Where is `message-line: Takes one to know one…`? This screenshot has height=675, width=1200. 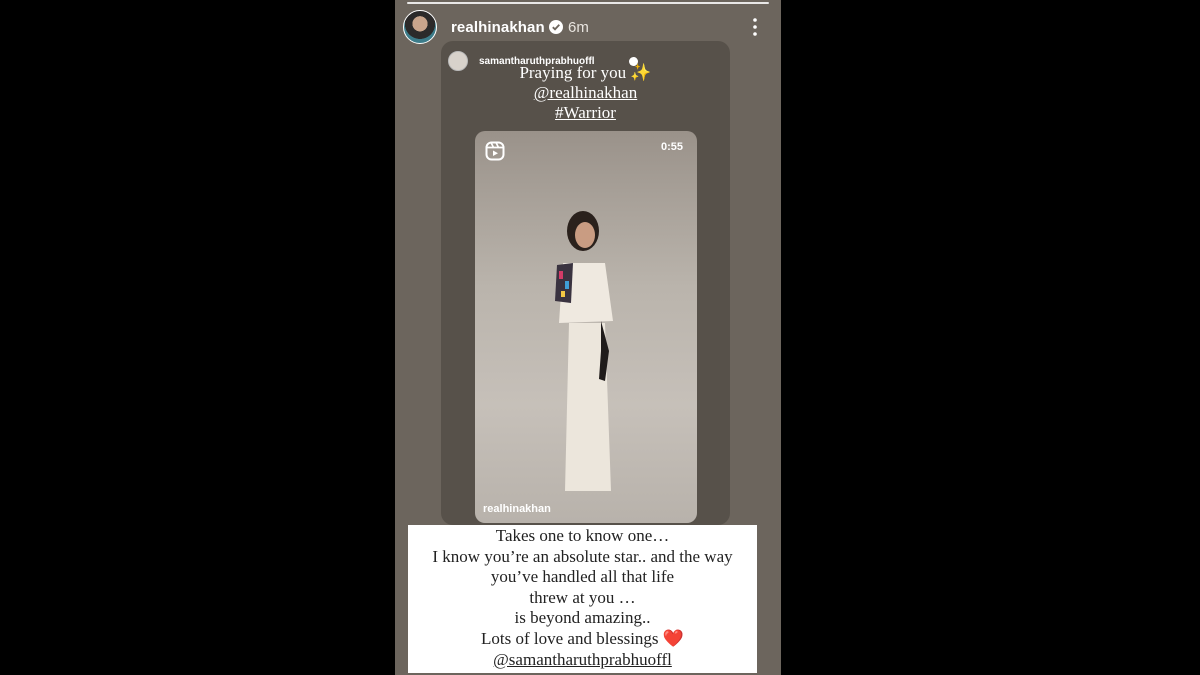 message-line: Takes one to know one… is located at coordinates (582, 535).